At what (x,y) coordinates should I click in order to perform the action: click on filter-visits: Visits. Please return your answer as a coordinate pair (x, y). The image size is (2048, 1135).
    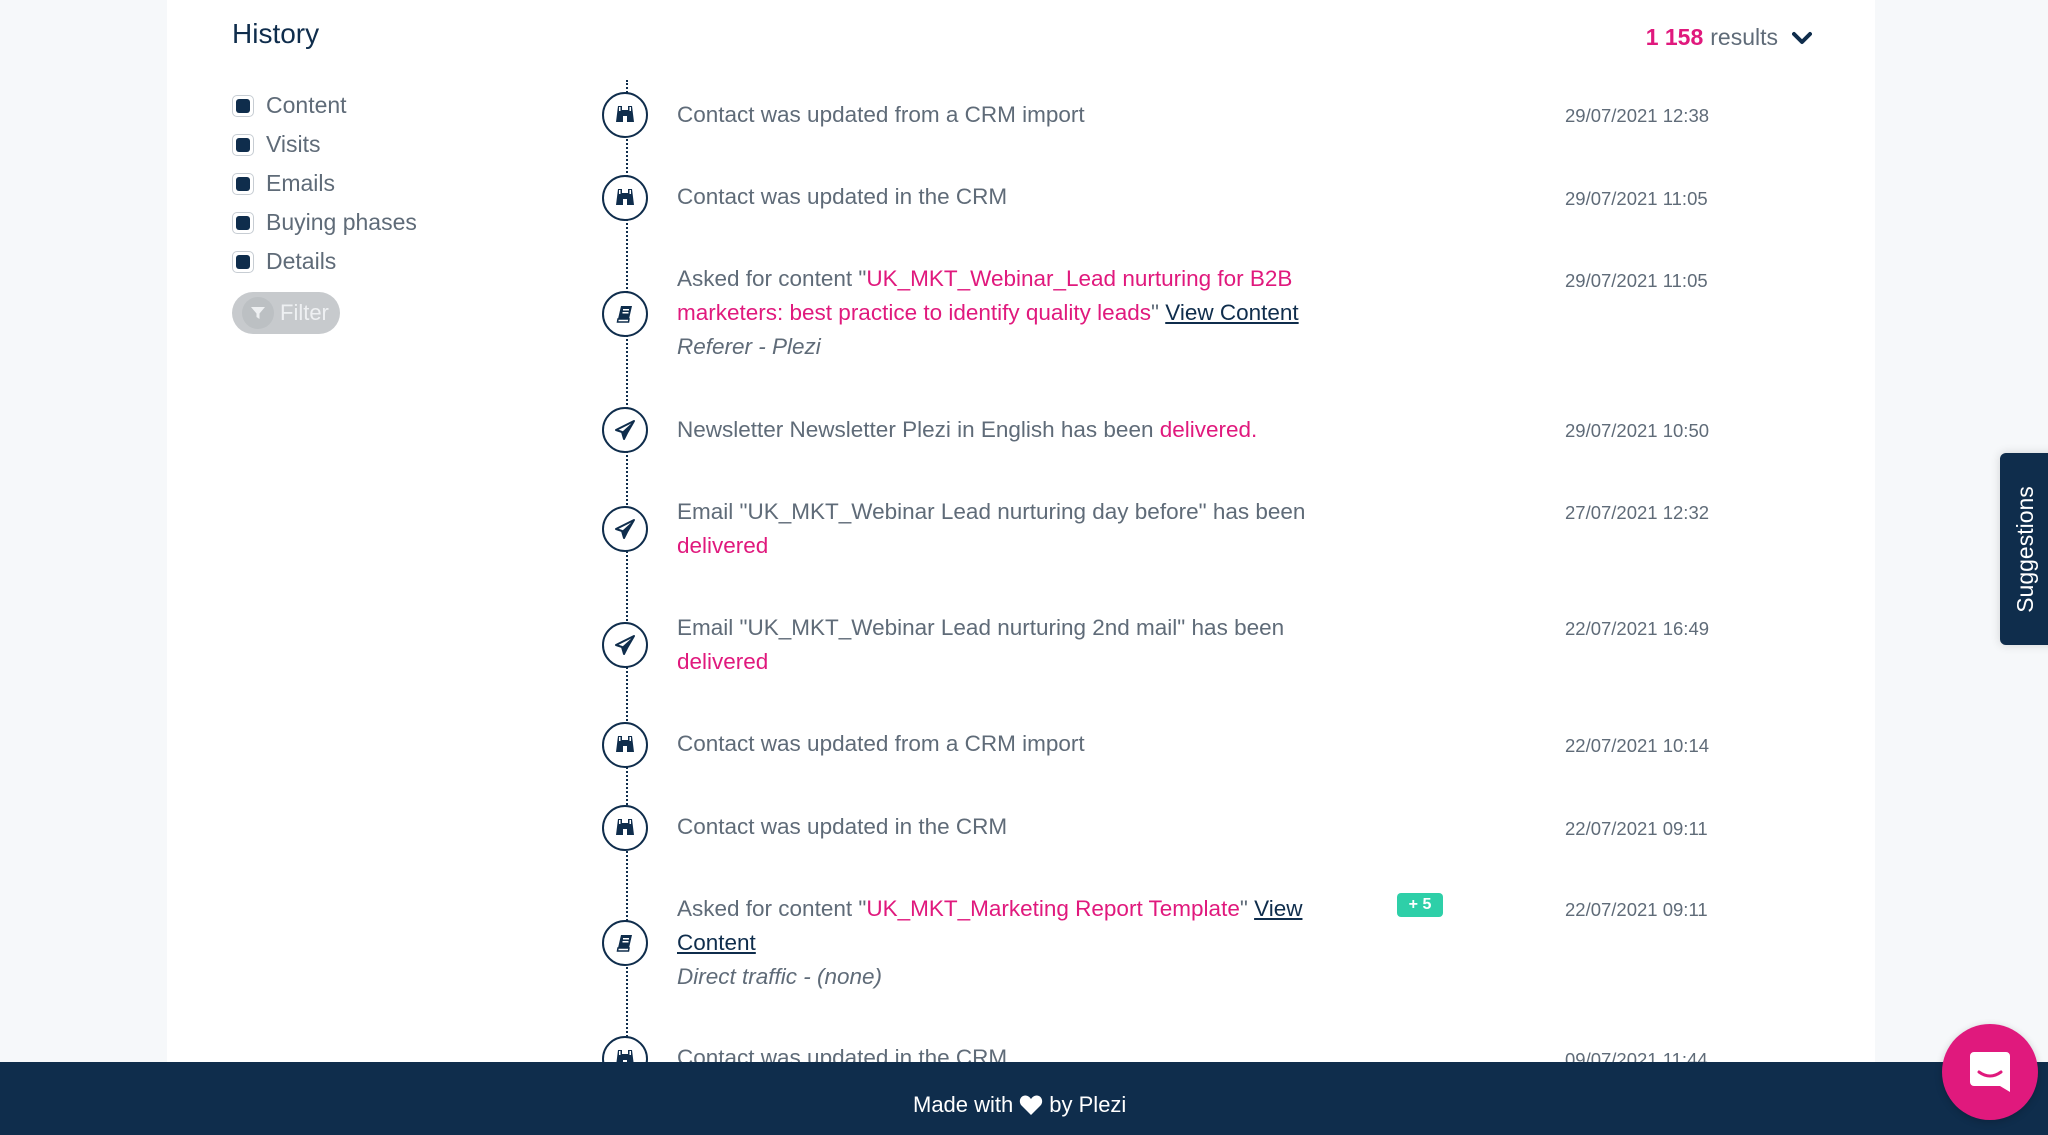
    Looking at the image, I should click on (324, 144).